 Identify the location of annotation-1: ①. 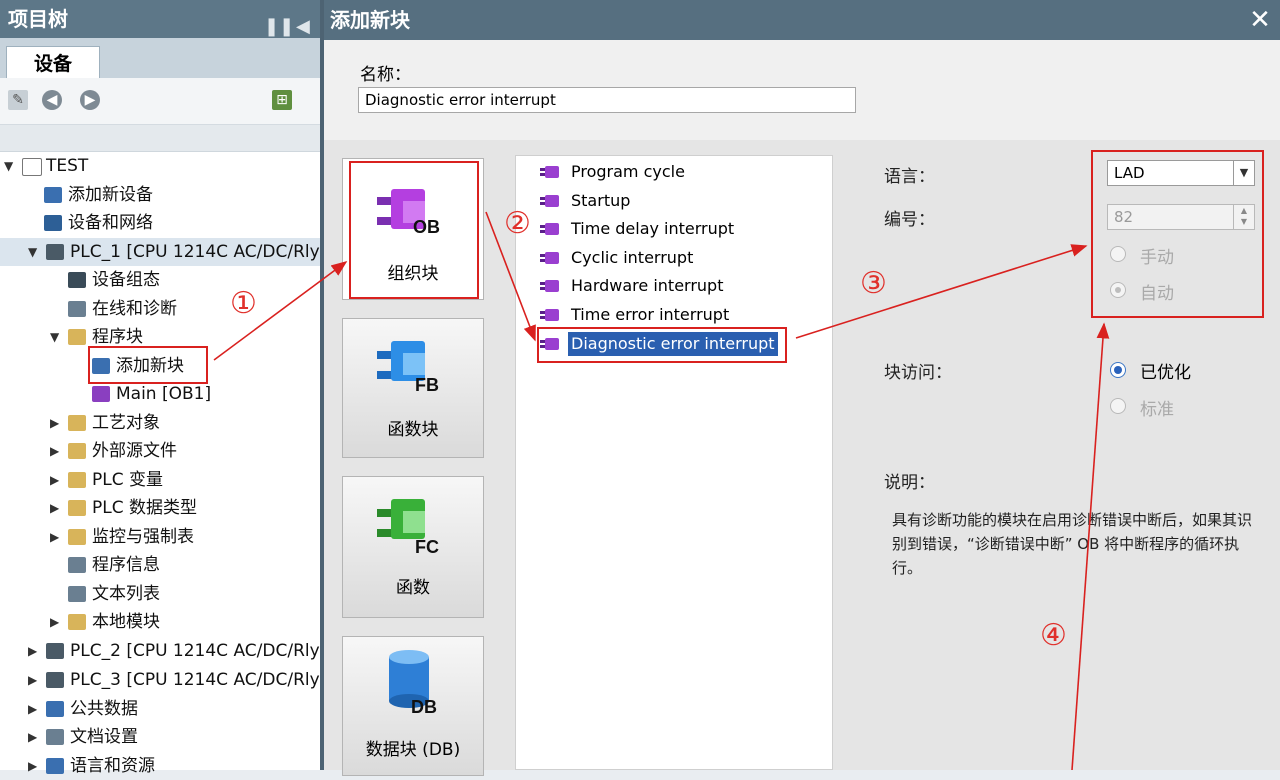
(243, 303).